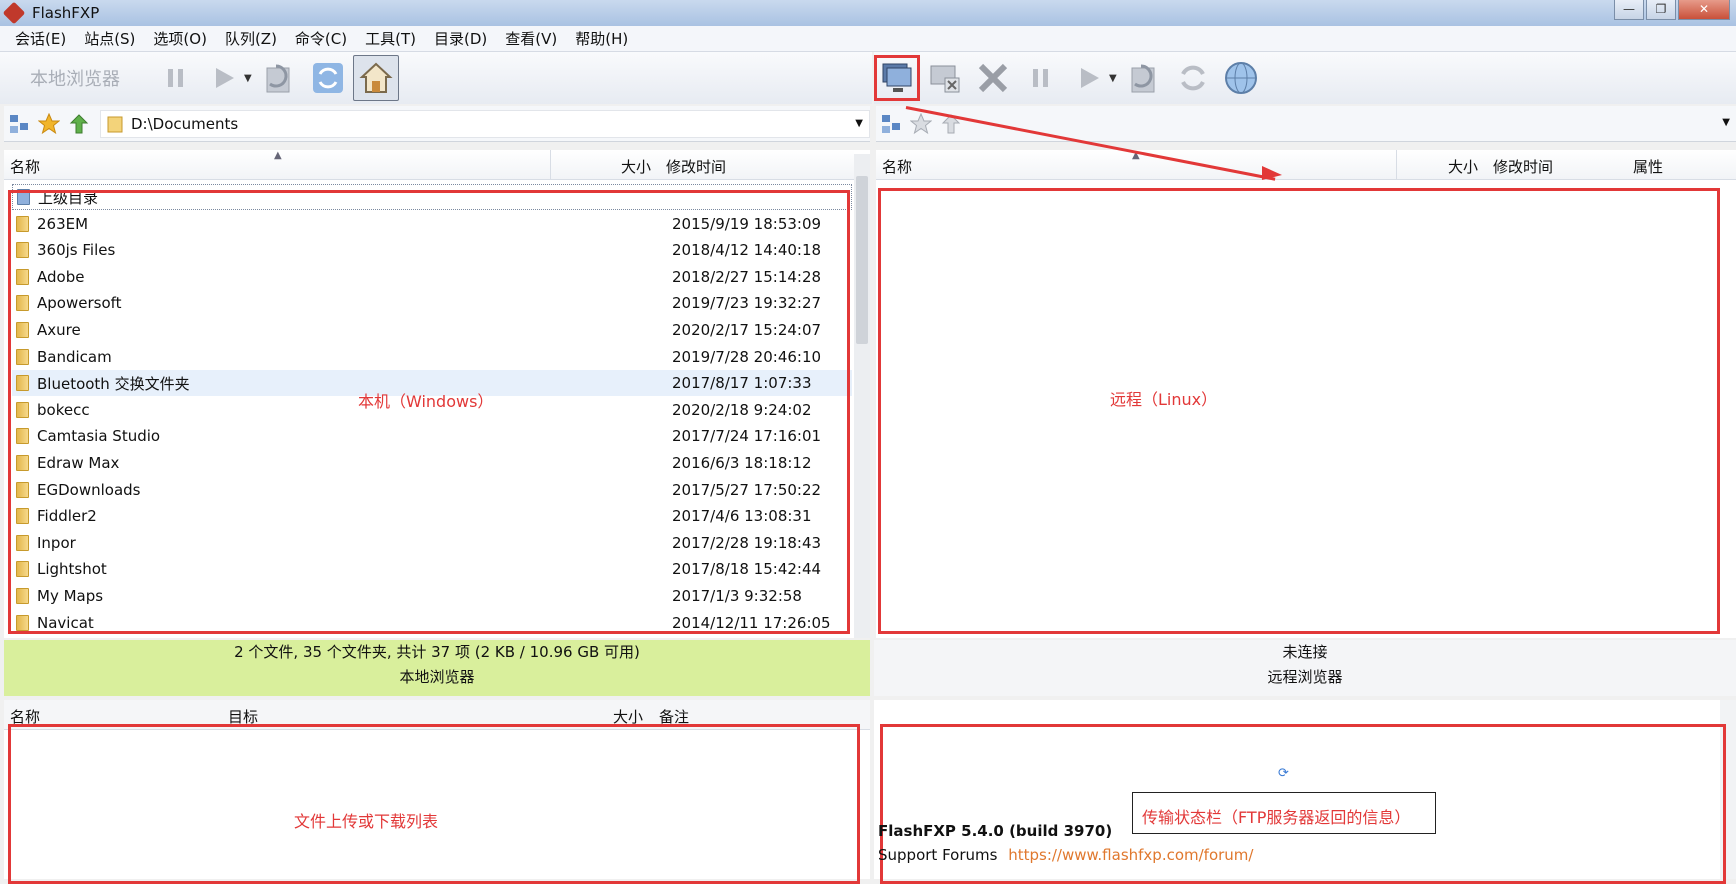 Image resolution: width=1736 pixels, height=884 pixels. I want to click on remote-pause-button, so click(1041, 78).